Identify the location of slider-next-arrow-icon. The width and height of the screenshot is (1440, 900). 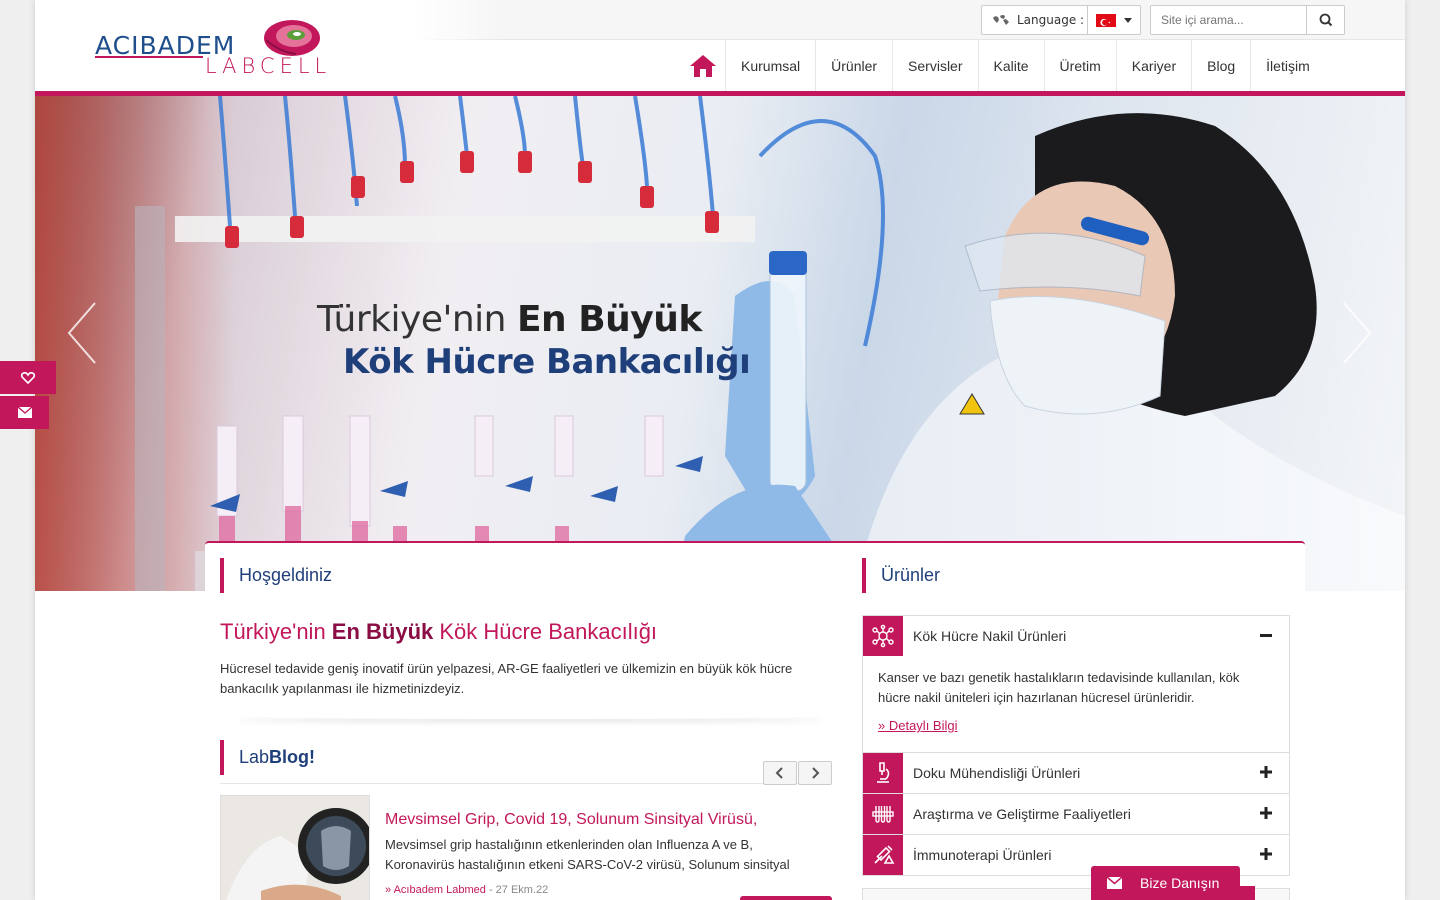
(1357, 333).